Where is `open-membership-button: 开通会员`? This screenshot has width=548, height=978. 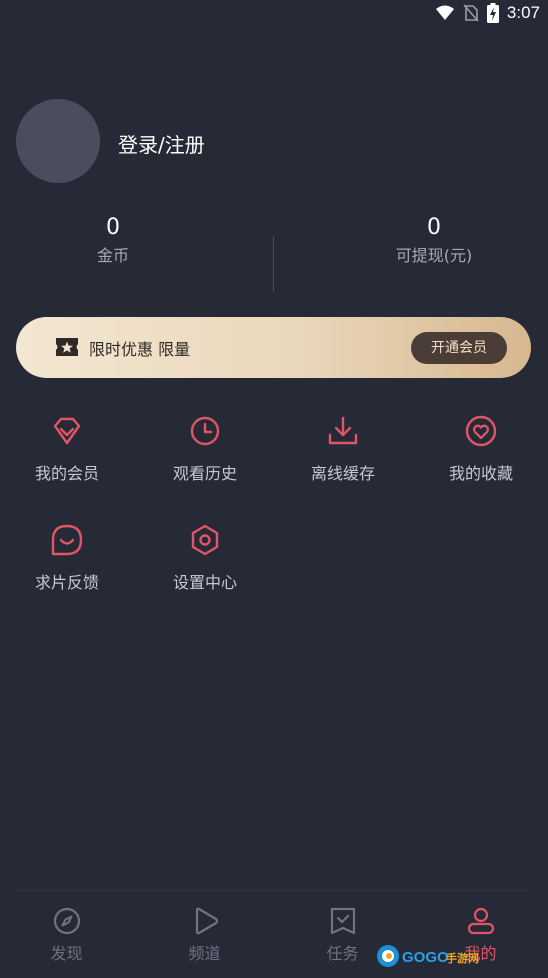
open-membership-button: 开通会员 is located at coordinates (459, 348).